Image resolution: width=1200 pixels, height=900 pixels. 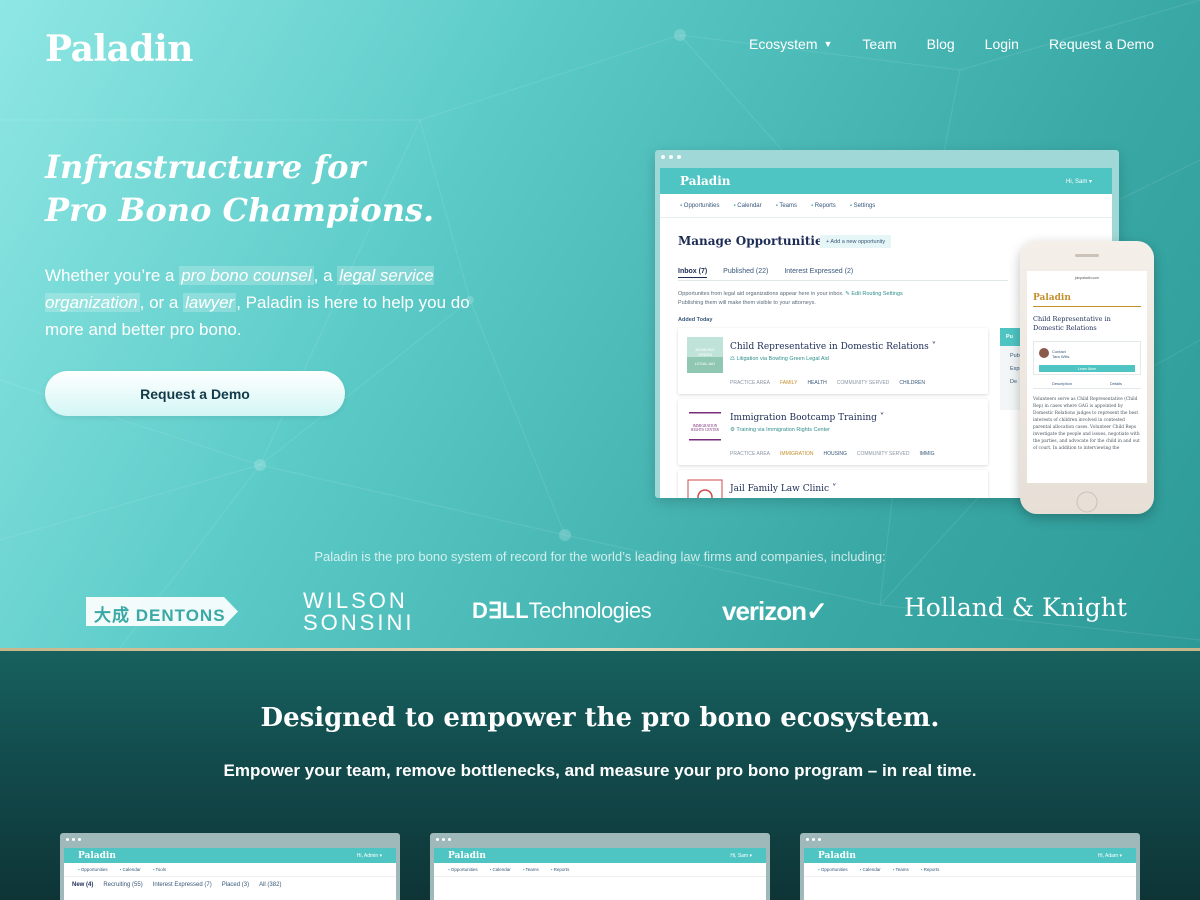 I want to click on immigration-rights-logo: IMMIGRATION RIGHTS CENTER, so click(x=705, y=426).